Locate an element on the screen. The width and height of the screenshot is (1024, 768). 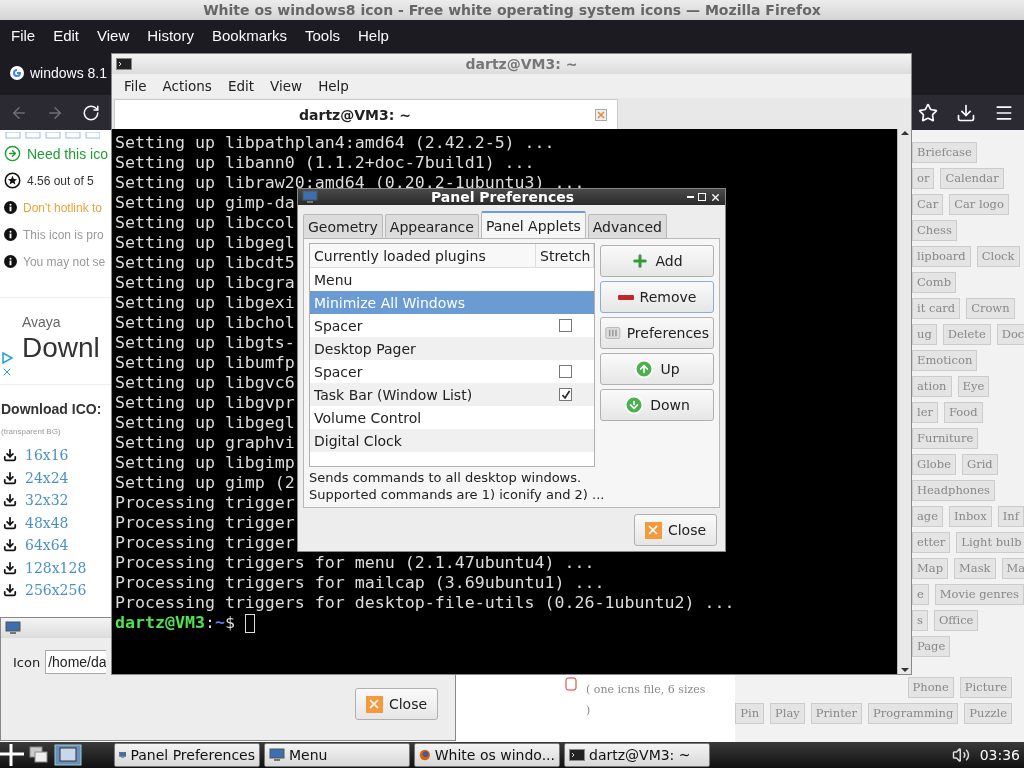
tag-link: Map is located at coordinates (930, 568).